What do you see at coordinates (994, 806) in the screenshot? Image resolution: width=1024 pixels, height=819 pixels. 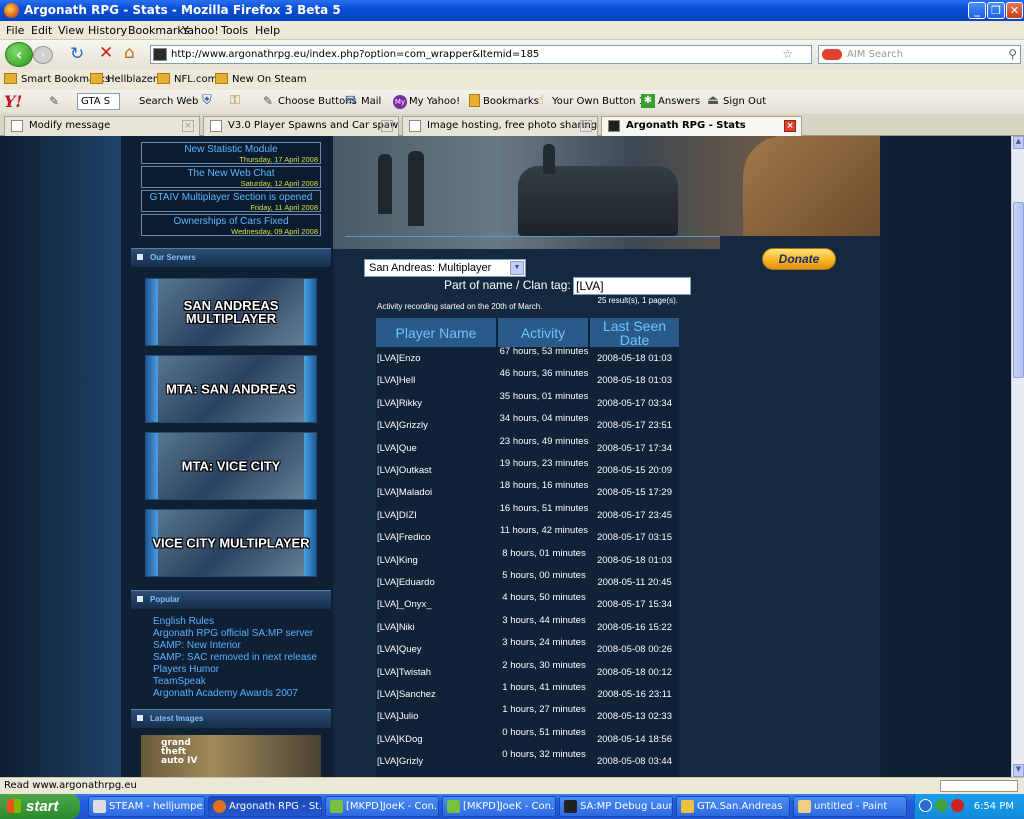 I see `clock: 6:54 PM` at bounding box center [994, 806].